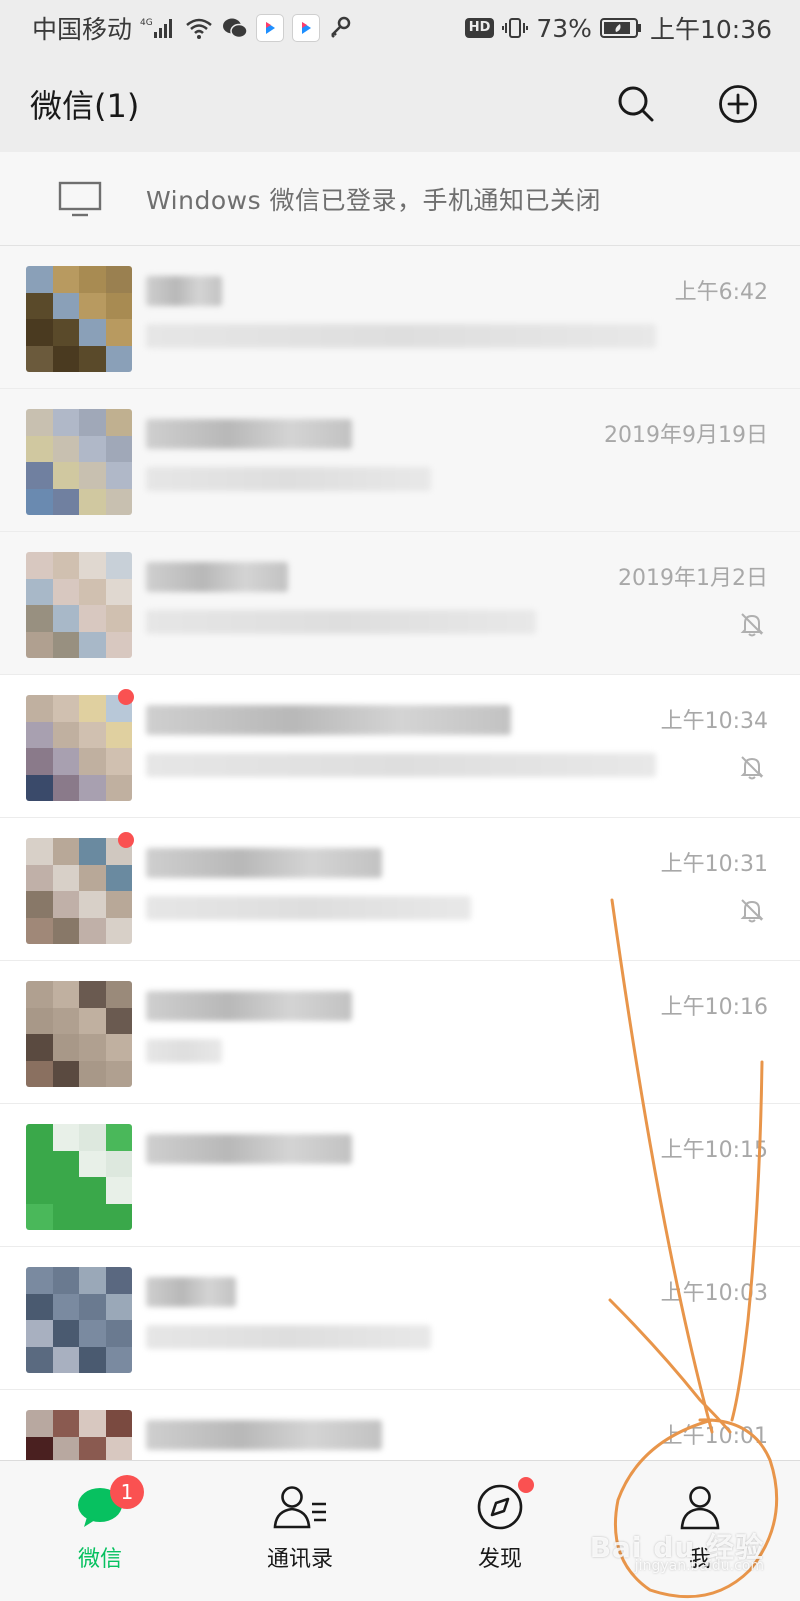 The width and height of the screenshot is (800, 1601). What do you see at coordinates (400, 603) in the screenshot?
I see `chat-list-item: 2019年1月2日` at bounding box center [400, 603].